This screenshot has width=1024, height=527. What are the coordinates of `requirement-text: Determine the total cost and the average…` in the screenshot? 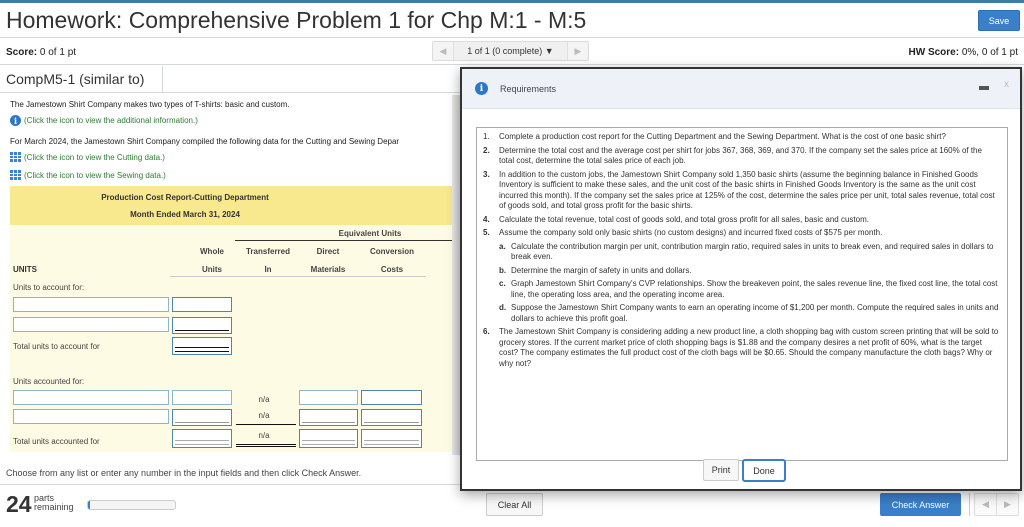 It's located at (740, 155).